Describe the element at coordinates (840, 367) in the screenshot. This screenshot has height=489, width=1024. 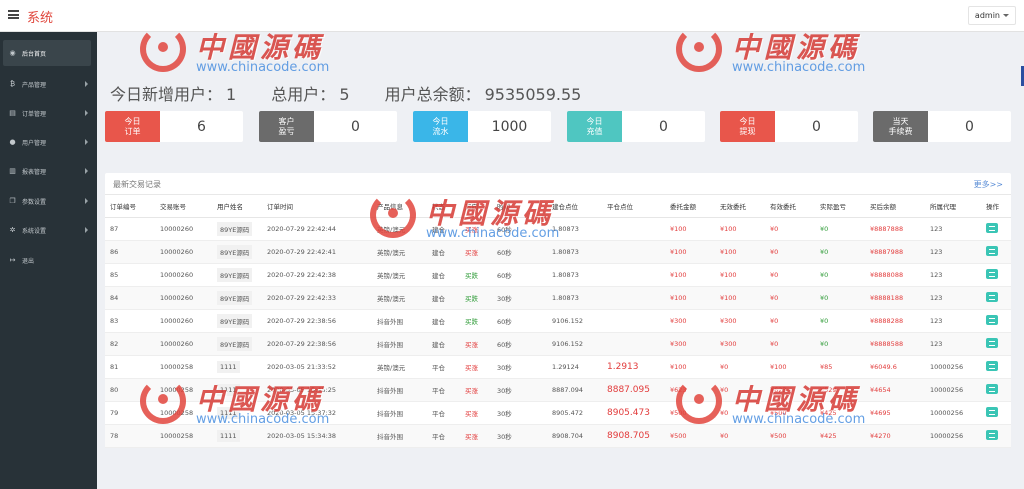
I see `table-cell: ¥85` at that location.